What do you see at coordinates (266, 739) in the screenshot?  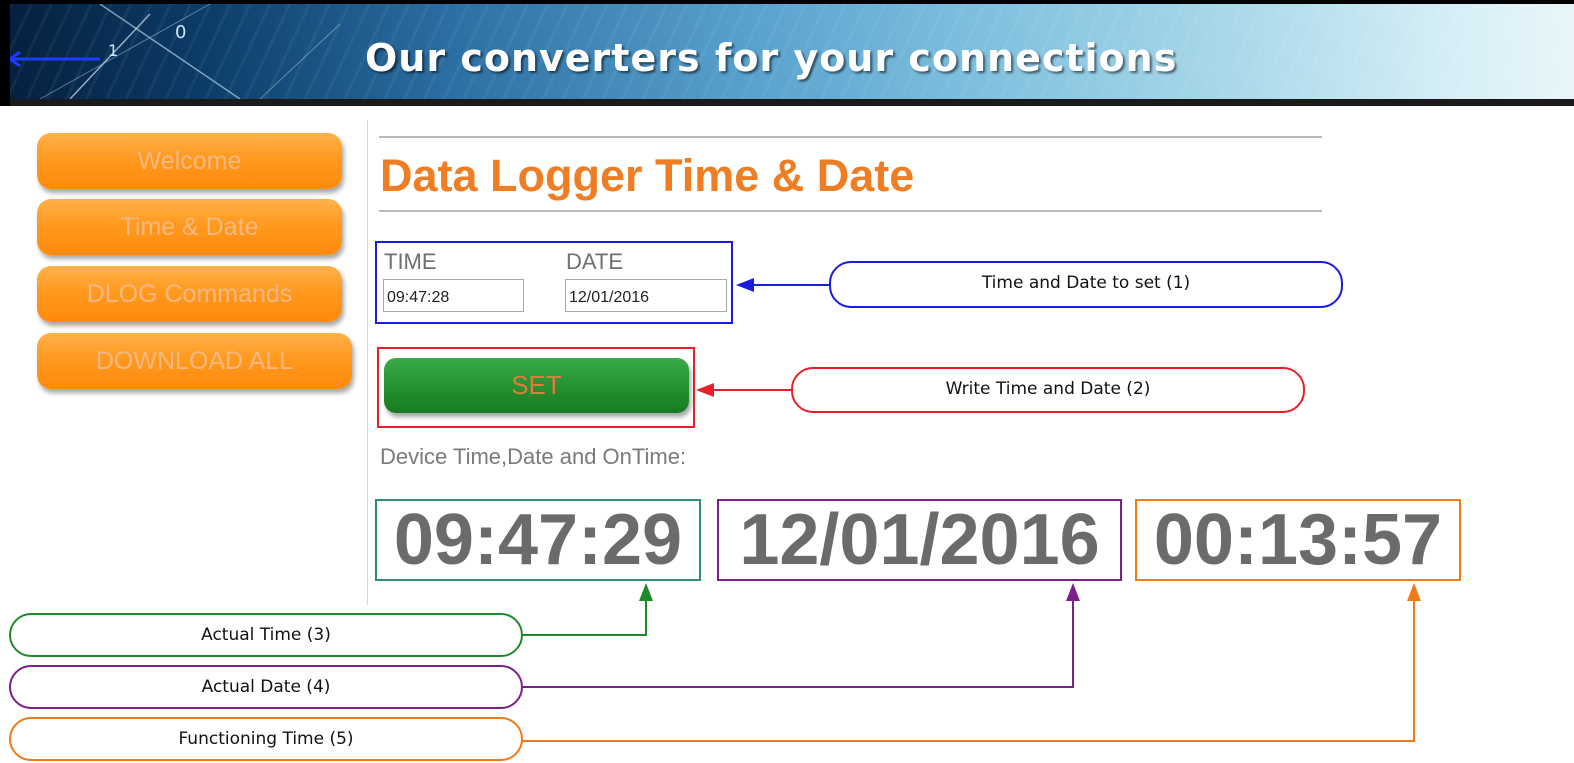 I see `callout-functioning-time: Functioning Time (5)` at bounding box center [266, 739].